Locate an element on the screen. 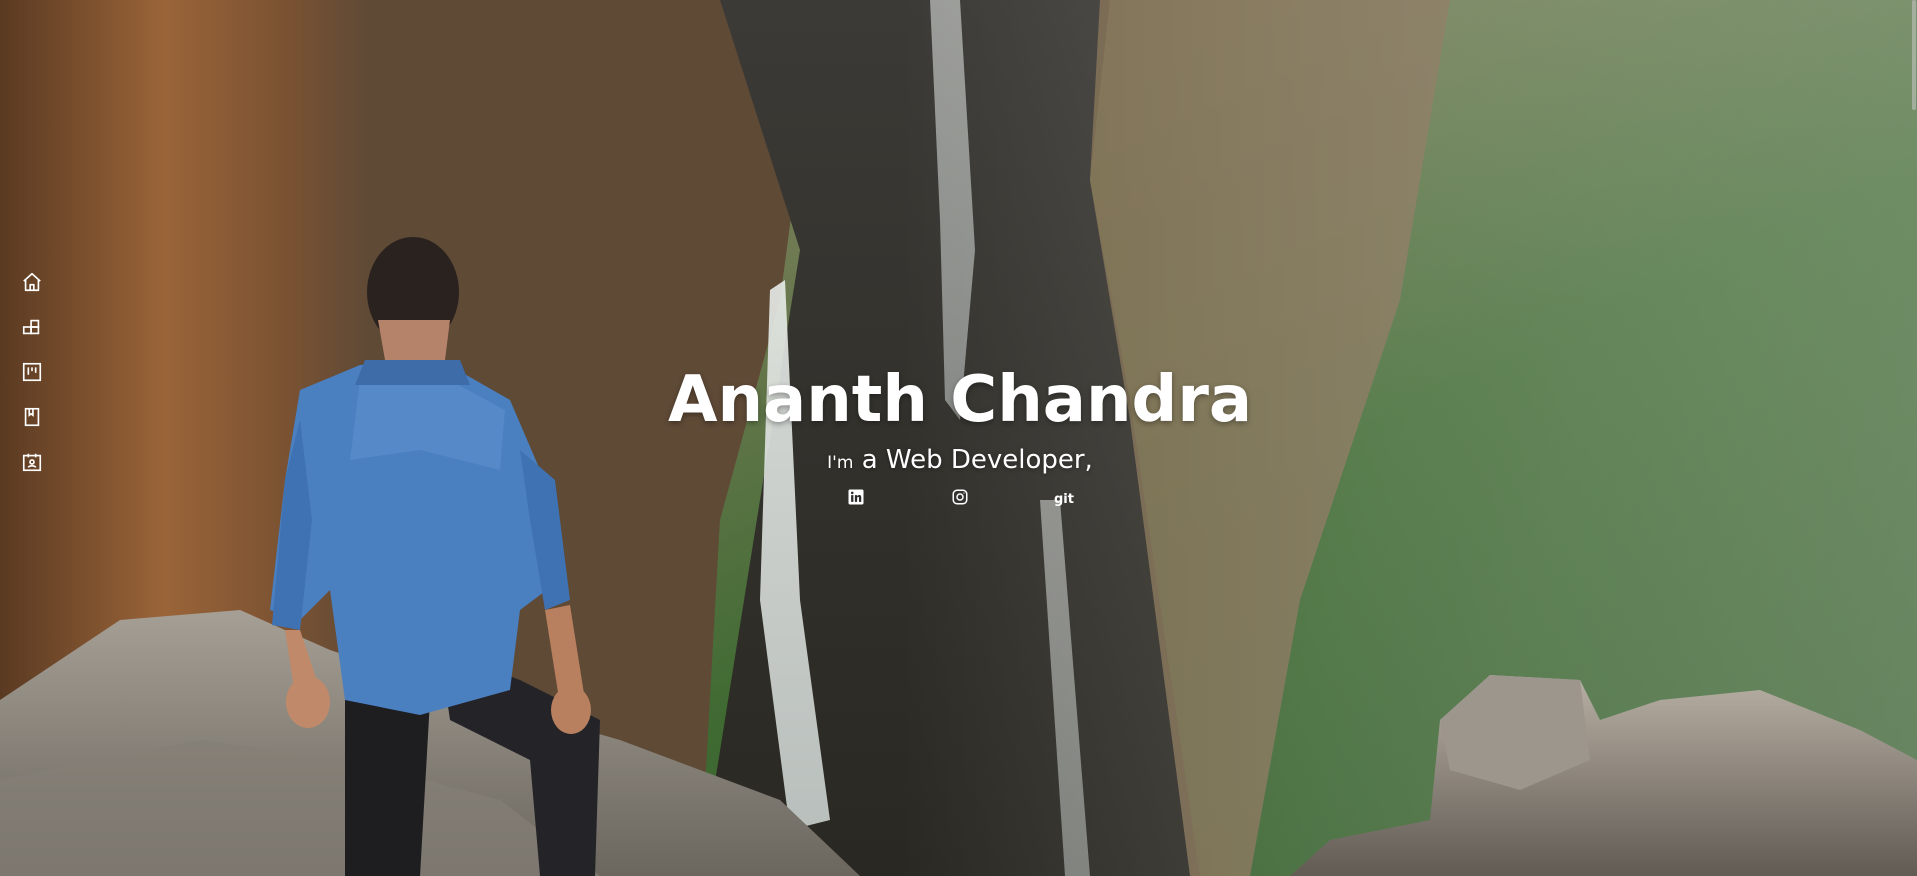 The width and height of the screenshot is (1917, 876). hero-content: Ananth Chandra I'm a Web Developer, git is located at coordinates (960, 434).